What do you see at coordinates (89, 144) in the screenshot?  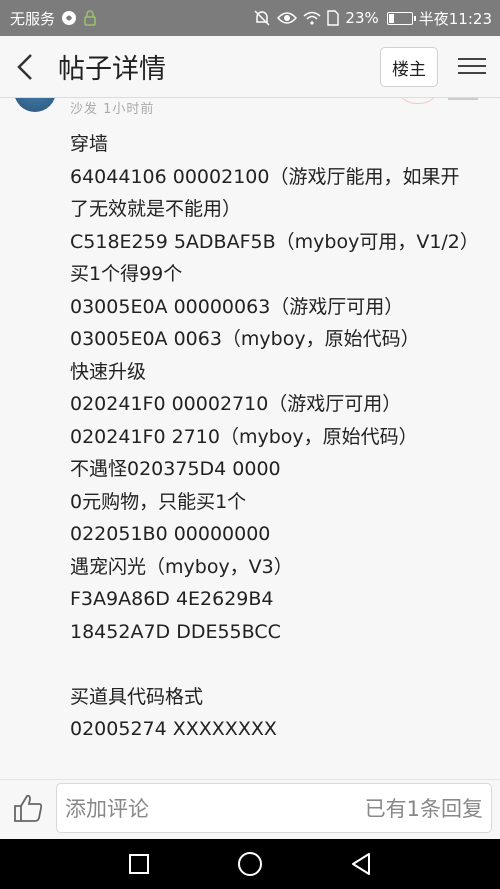 I see `post-line: 穿墙` at bounding box center [89, 144].